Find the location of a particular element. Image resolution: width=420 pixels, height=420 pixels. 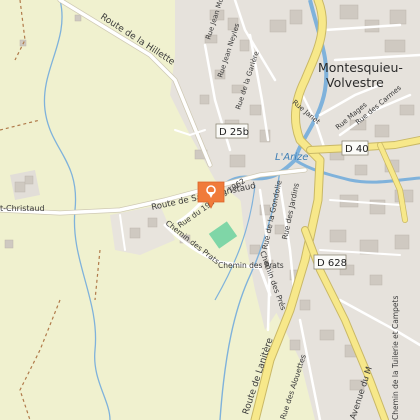

river-label: L'Arize is located at coordinates (291, 157).